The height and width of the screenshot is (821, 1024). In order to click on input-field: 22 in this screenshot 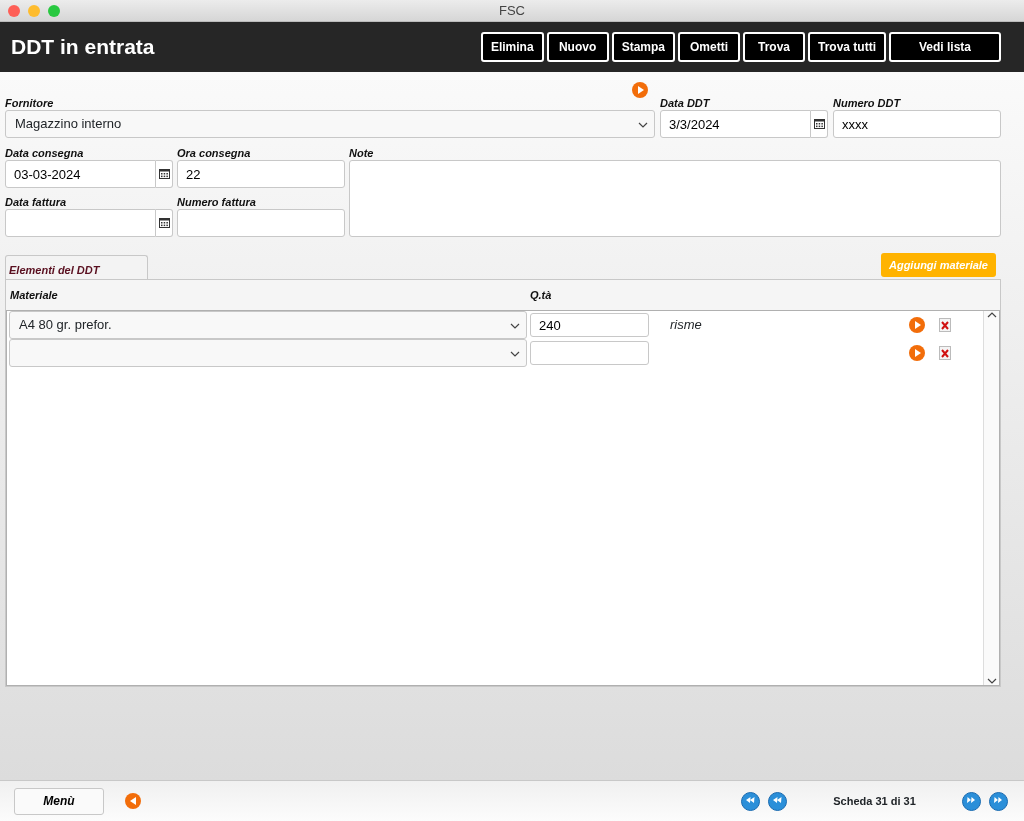, I will do `click(261, 174)`.